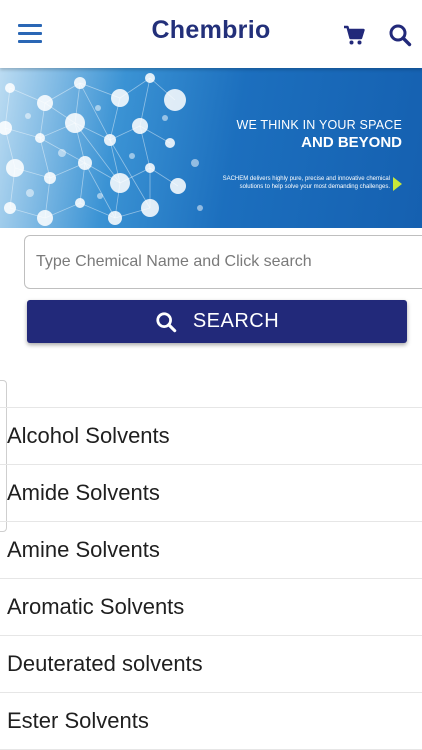 Image resolution: width=422 pixels, height=750 pixels. I want to click on header-search-button, so click(400, 35).